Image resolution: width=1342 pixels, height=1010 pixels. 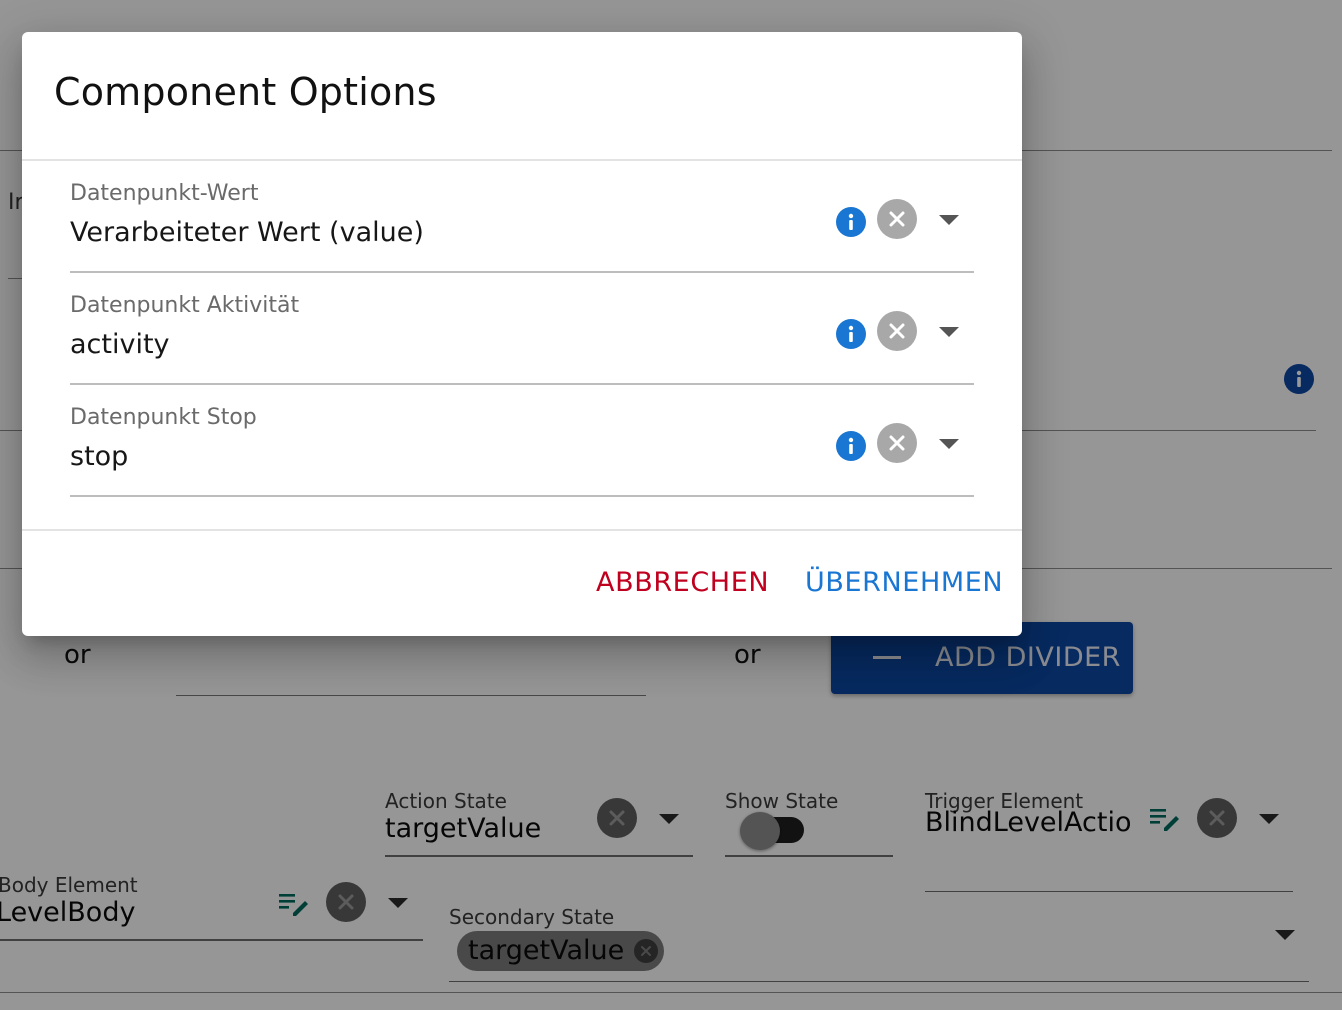 I want to click on field-value: stop, so click(x=99, y=456).